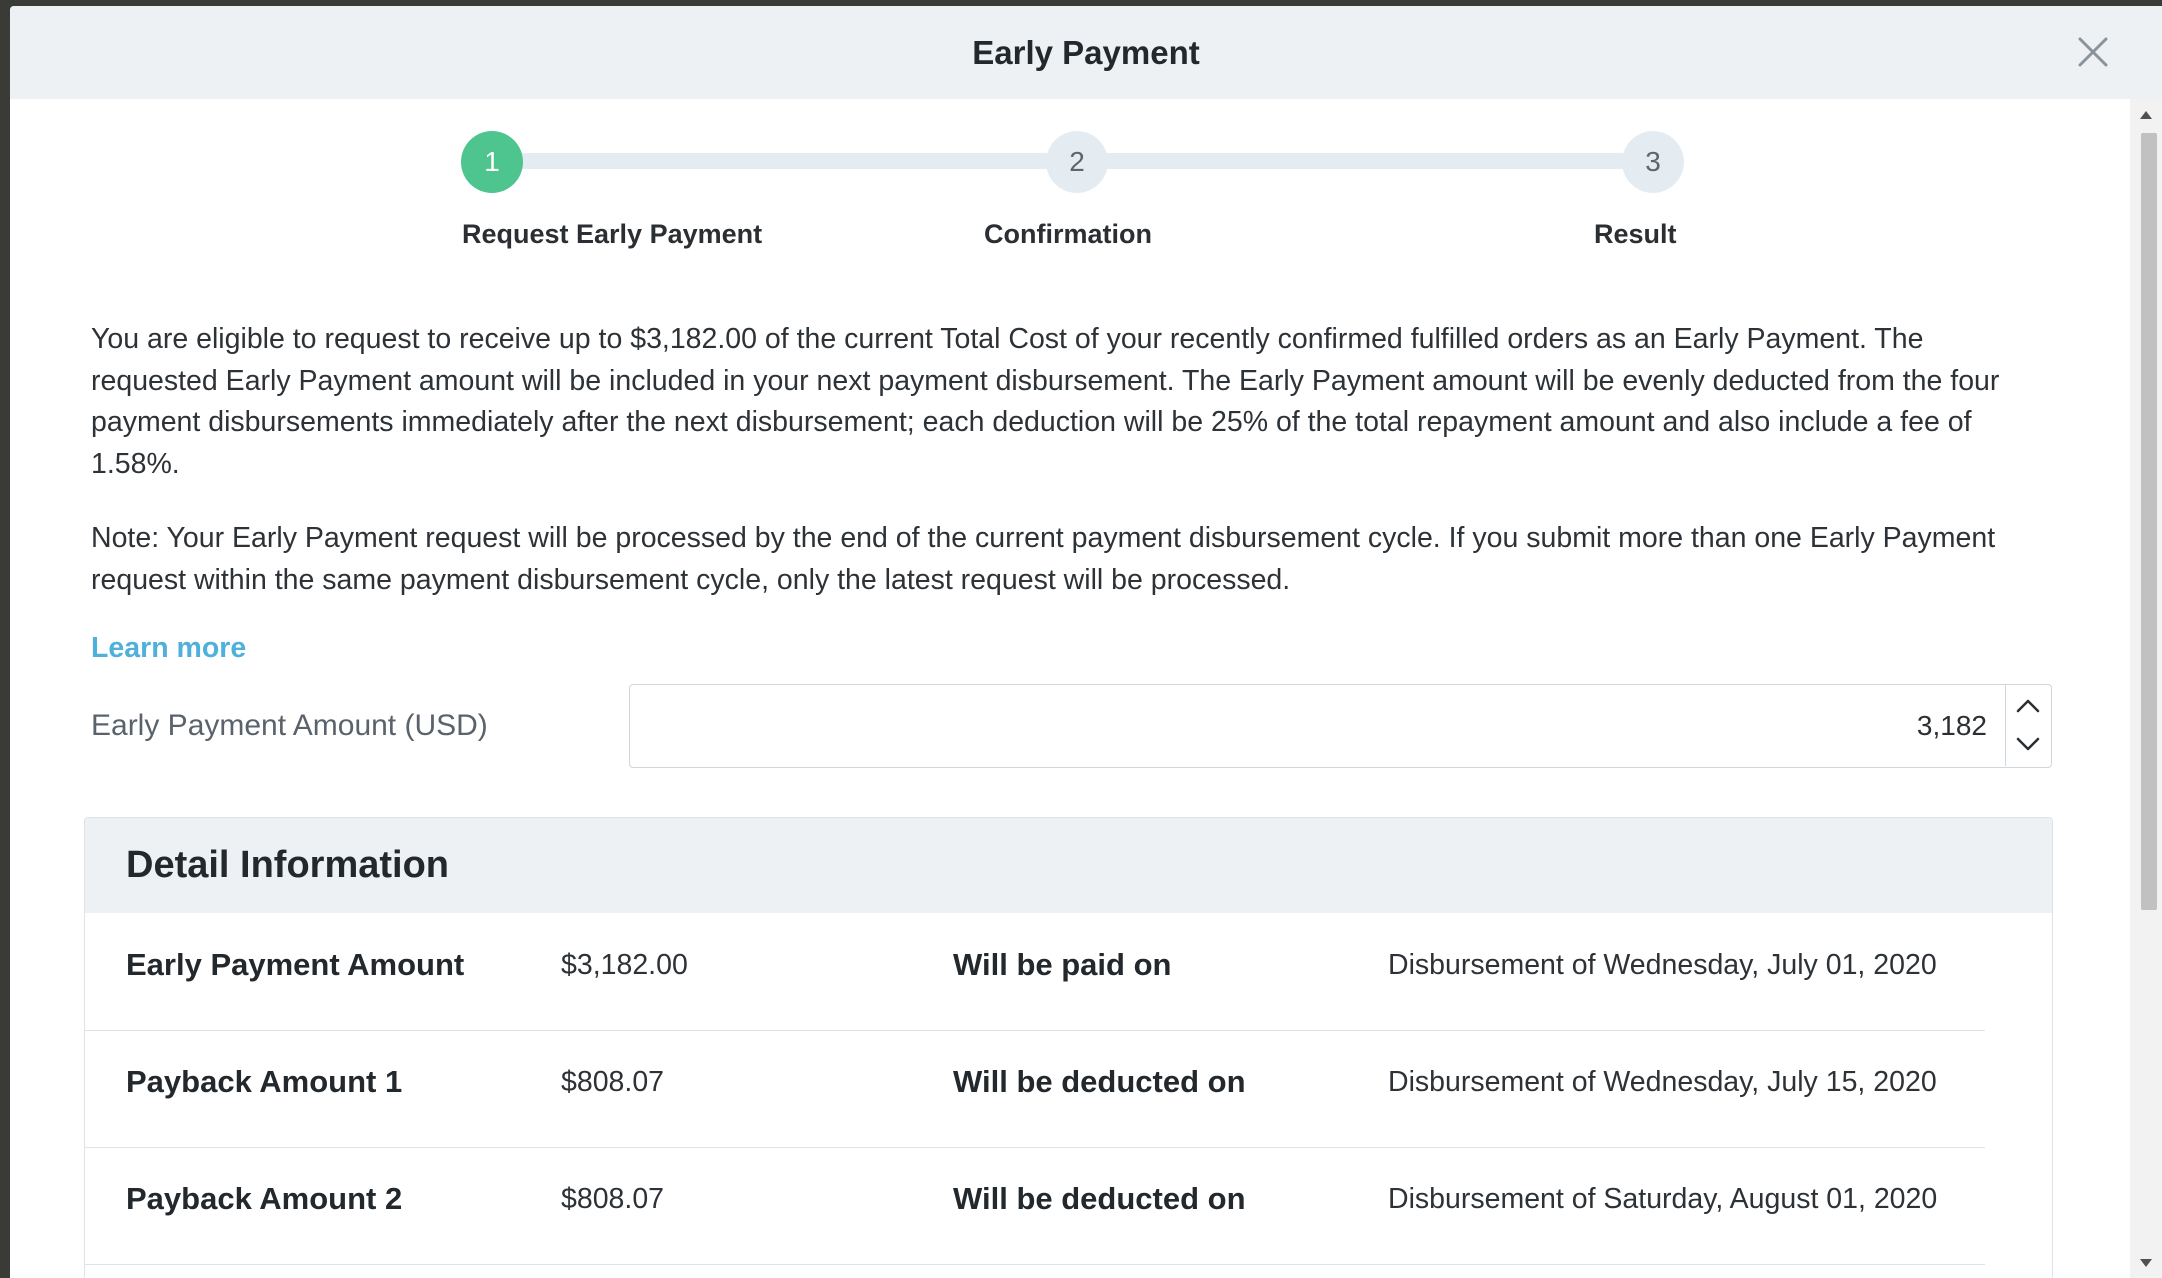 Image resolution: width=2162 pixels, height=1278 pixels. Describe the element at coordinates (289, 725) in the screenshot. I see `amount-field-label: Early Payment Amount (USD)` at that location.